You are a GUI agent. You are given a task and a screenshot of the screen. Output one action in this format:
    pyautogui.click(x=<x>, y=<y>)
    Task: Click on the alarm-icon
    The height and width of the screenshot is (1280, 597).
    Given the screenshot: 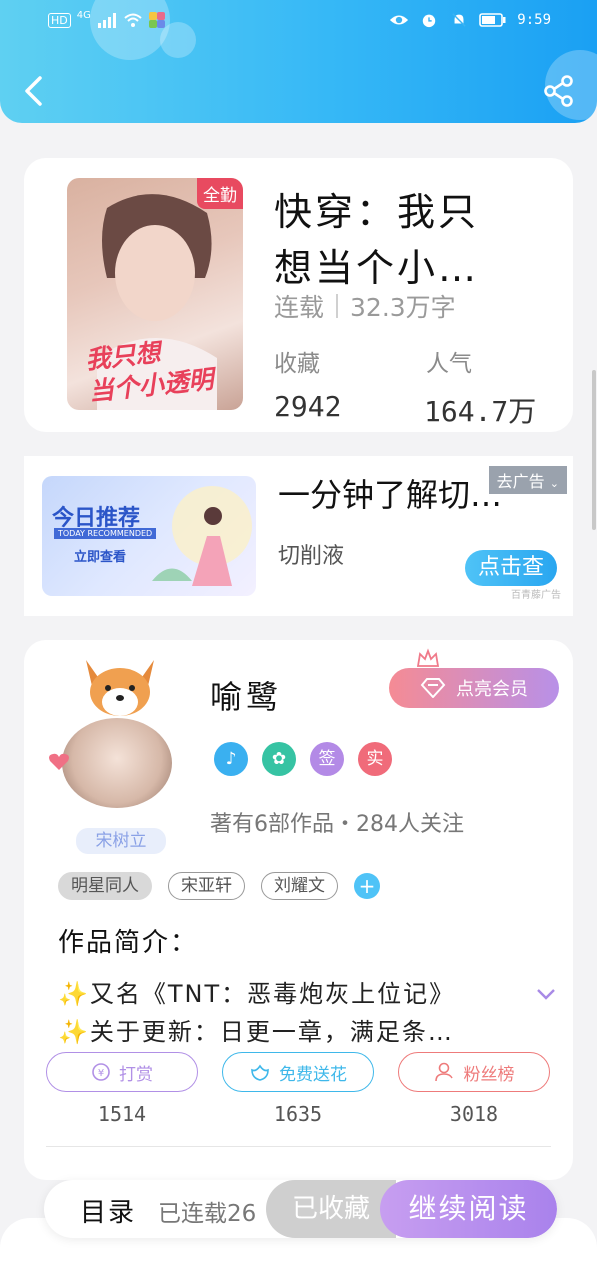 What is the action you would take?
    pyautogui.click(x=429, y=21)
    